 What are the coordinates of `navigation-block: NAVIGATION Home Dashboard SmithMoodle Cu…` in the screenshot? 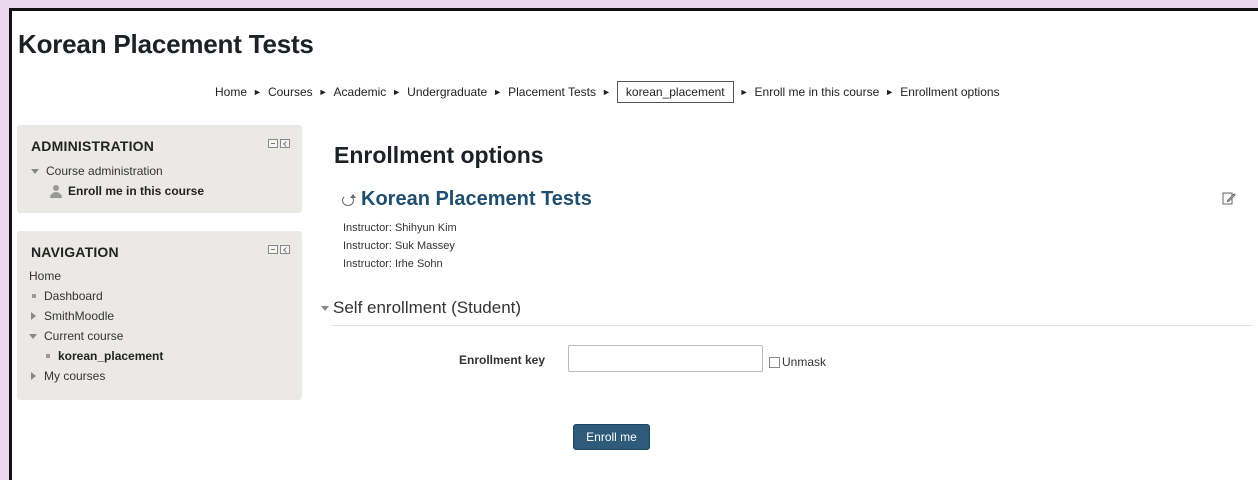 It's located at (159, 315).